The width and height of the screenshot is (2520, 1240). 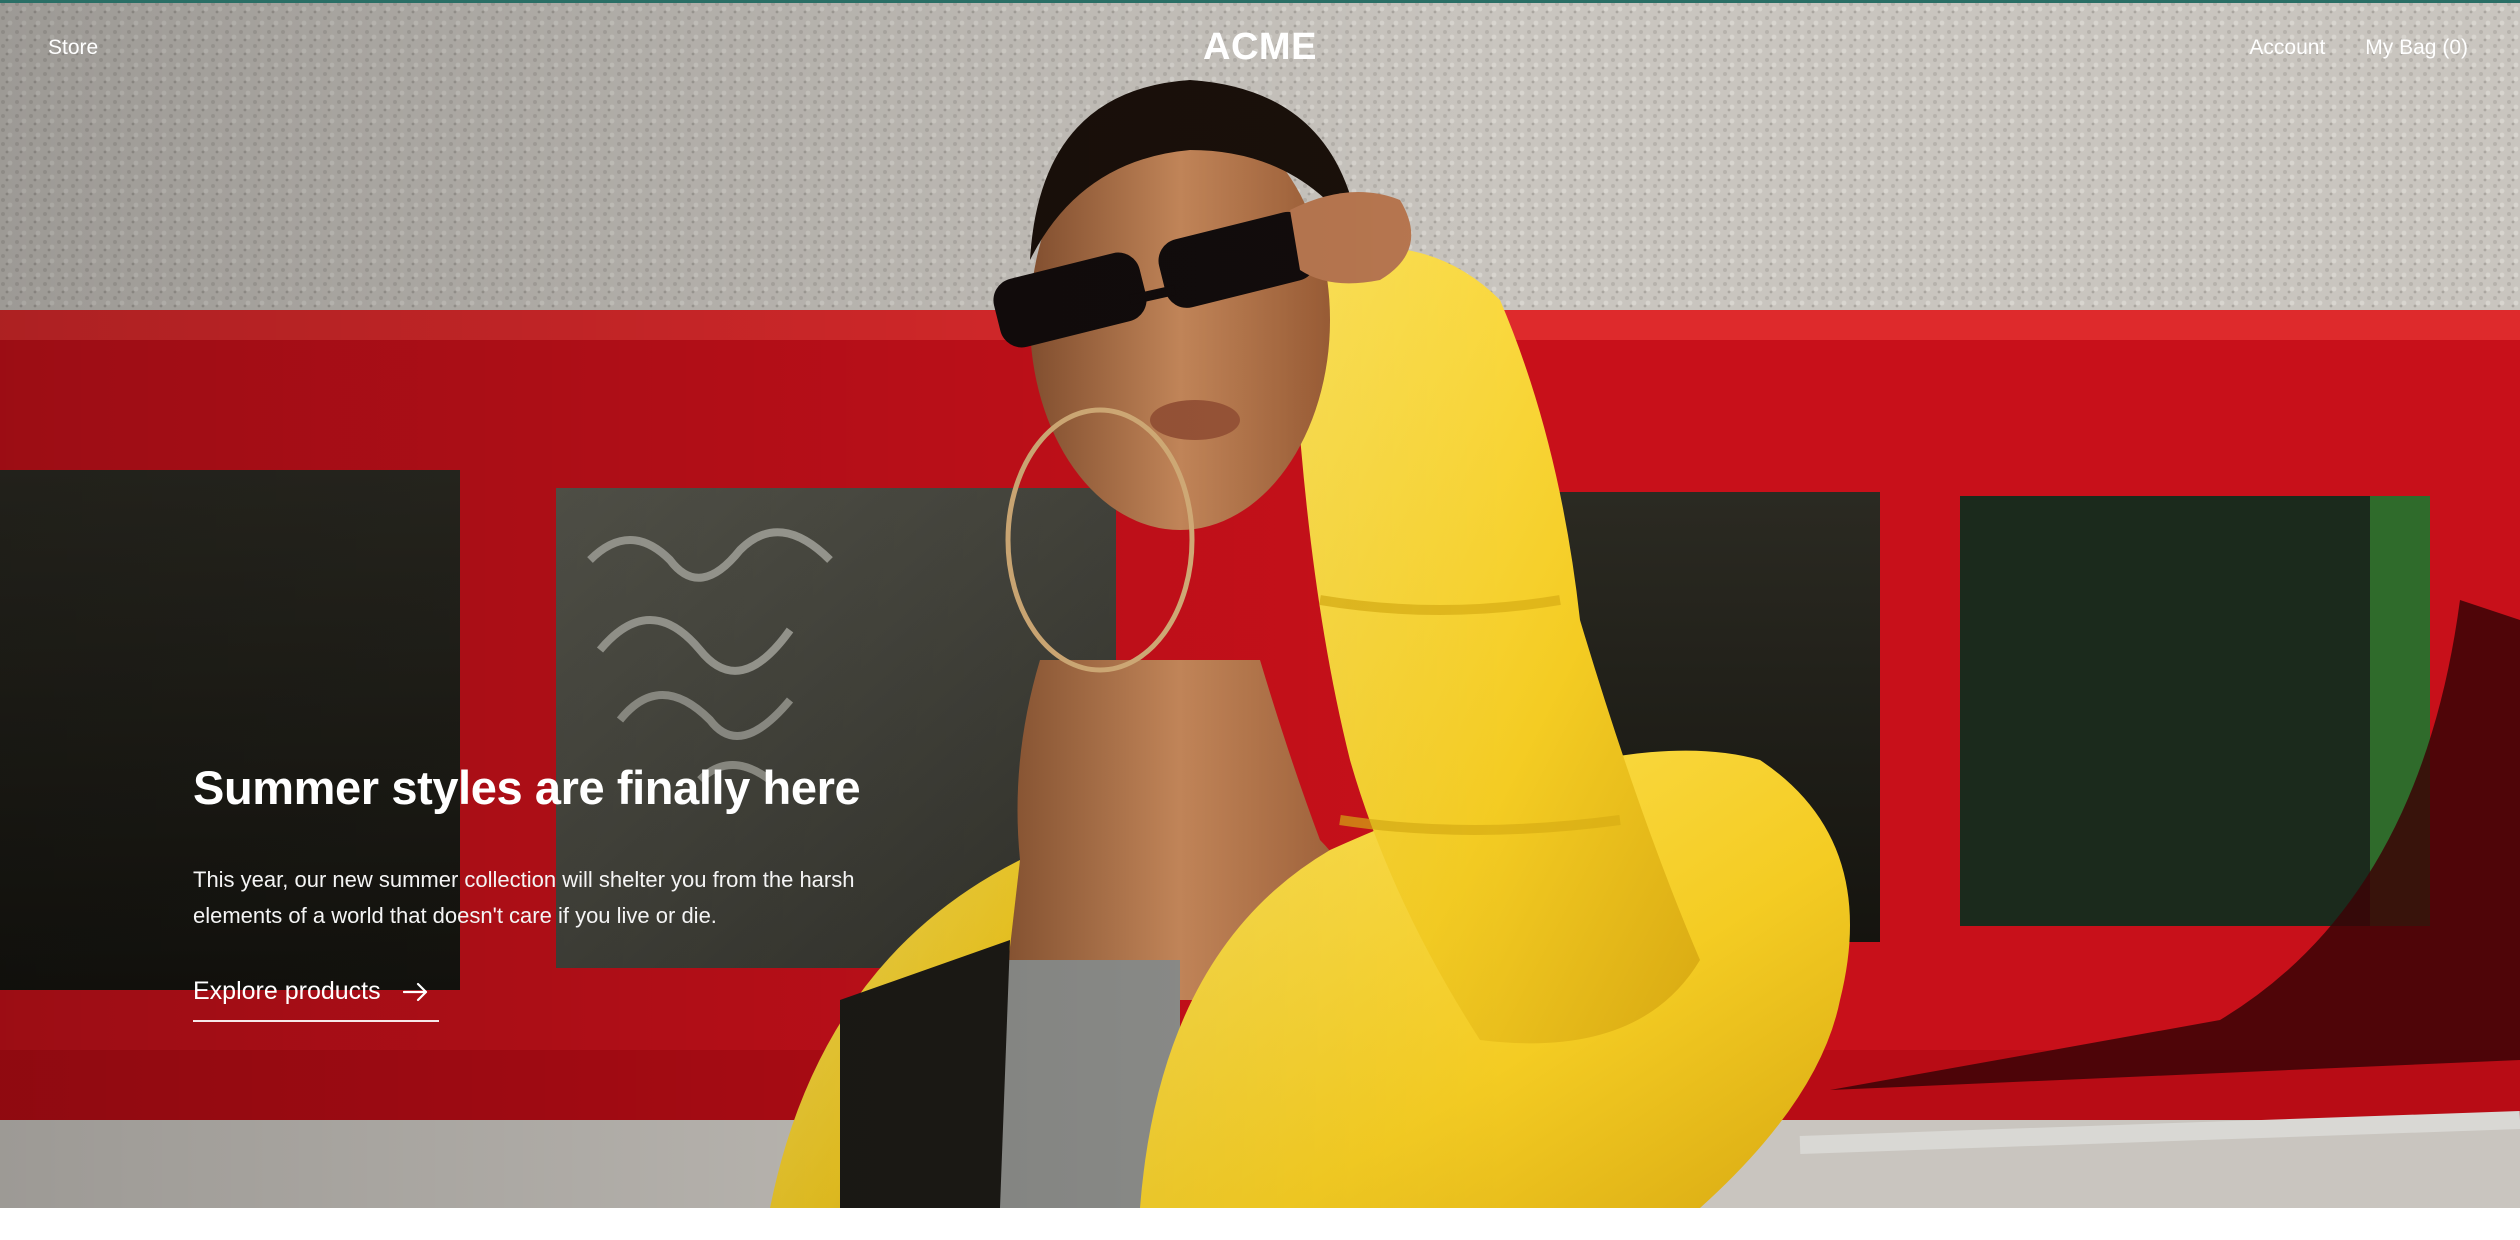 I want to click on nav-bag-link: My Bag (0), so click(x=2416, y=48).